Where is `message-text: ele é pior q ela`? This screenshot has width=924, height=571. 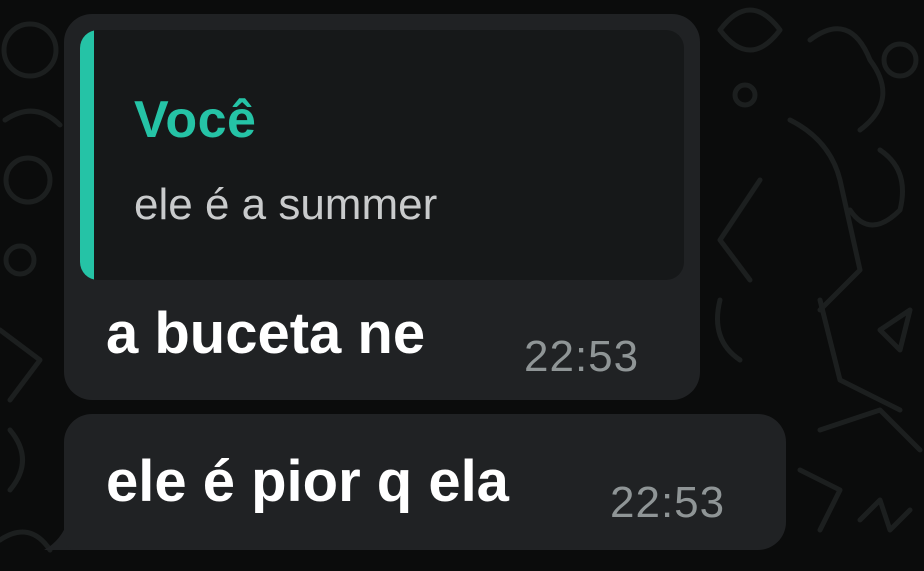 message-text: ele é pior q ela is located at coordinates (307, 481).